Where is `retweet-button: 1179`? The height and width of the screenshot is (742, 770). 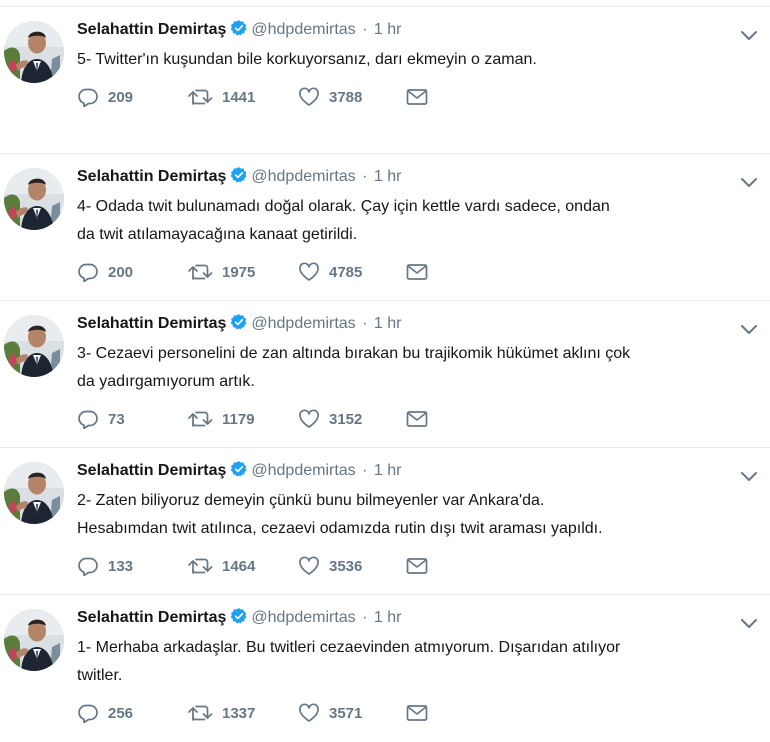 retweet-button: 1179 is located at coordinates (242, 419).